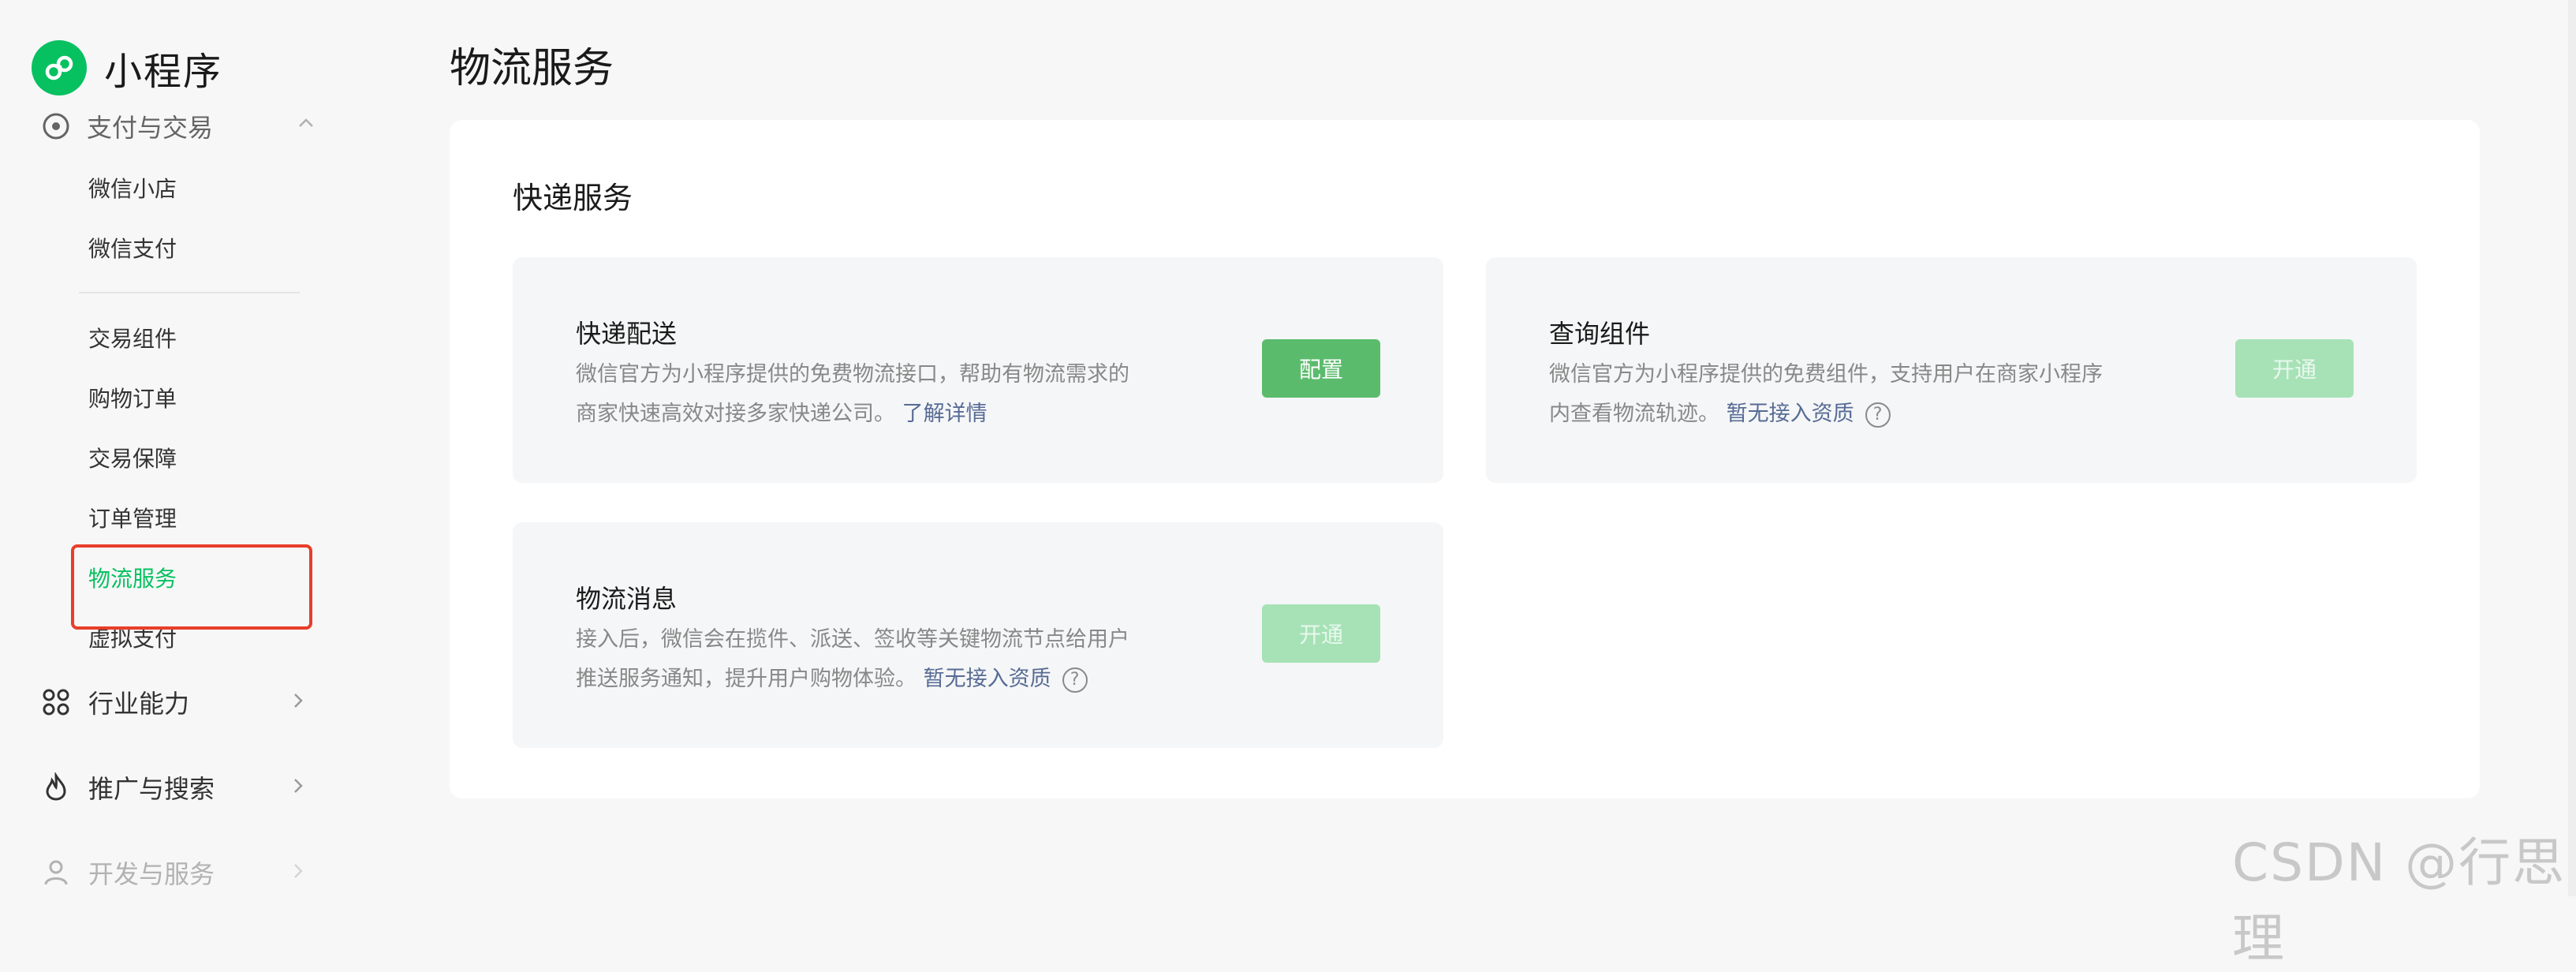 This screenshot has width=2576, height=972. What do you see at coordinates (151, 789) in the screenshot?
I see `nav-group-label: 推广与搜索` at bounding box center [151, 789].